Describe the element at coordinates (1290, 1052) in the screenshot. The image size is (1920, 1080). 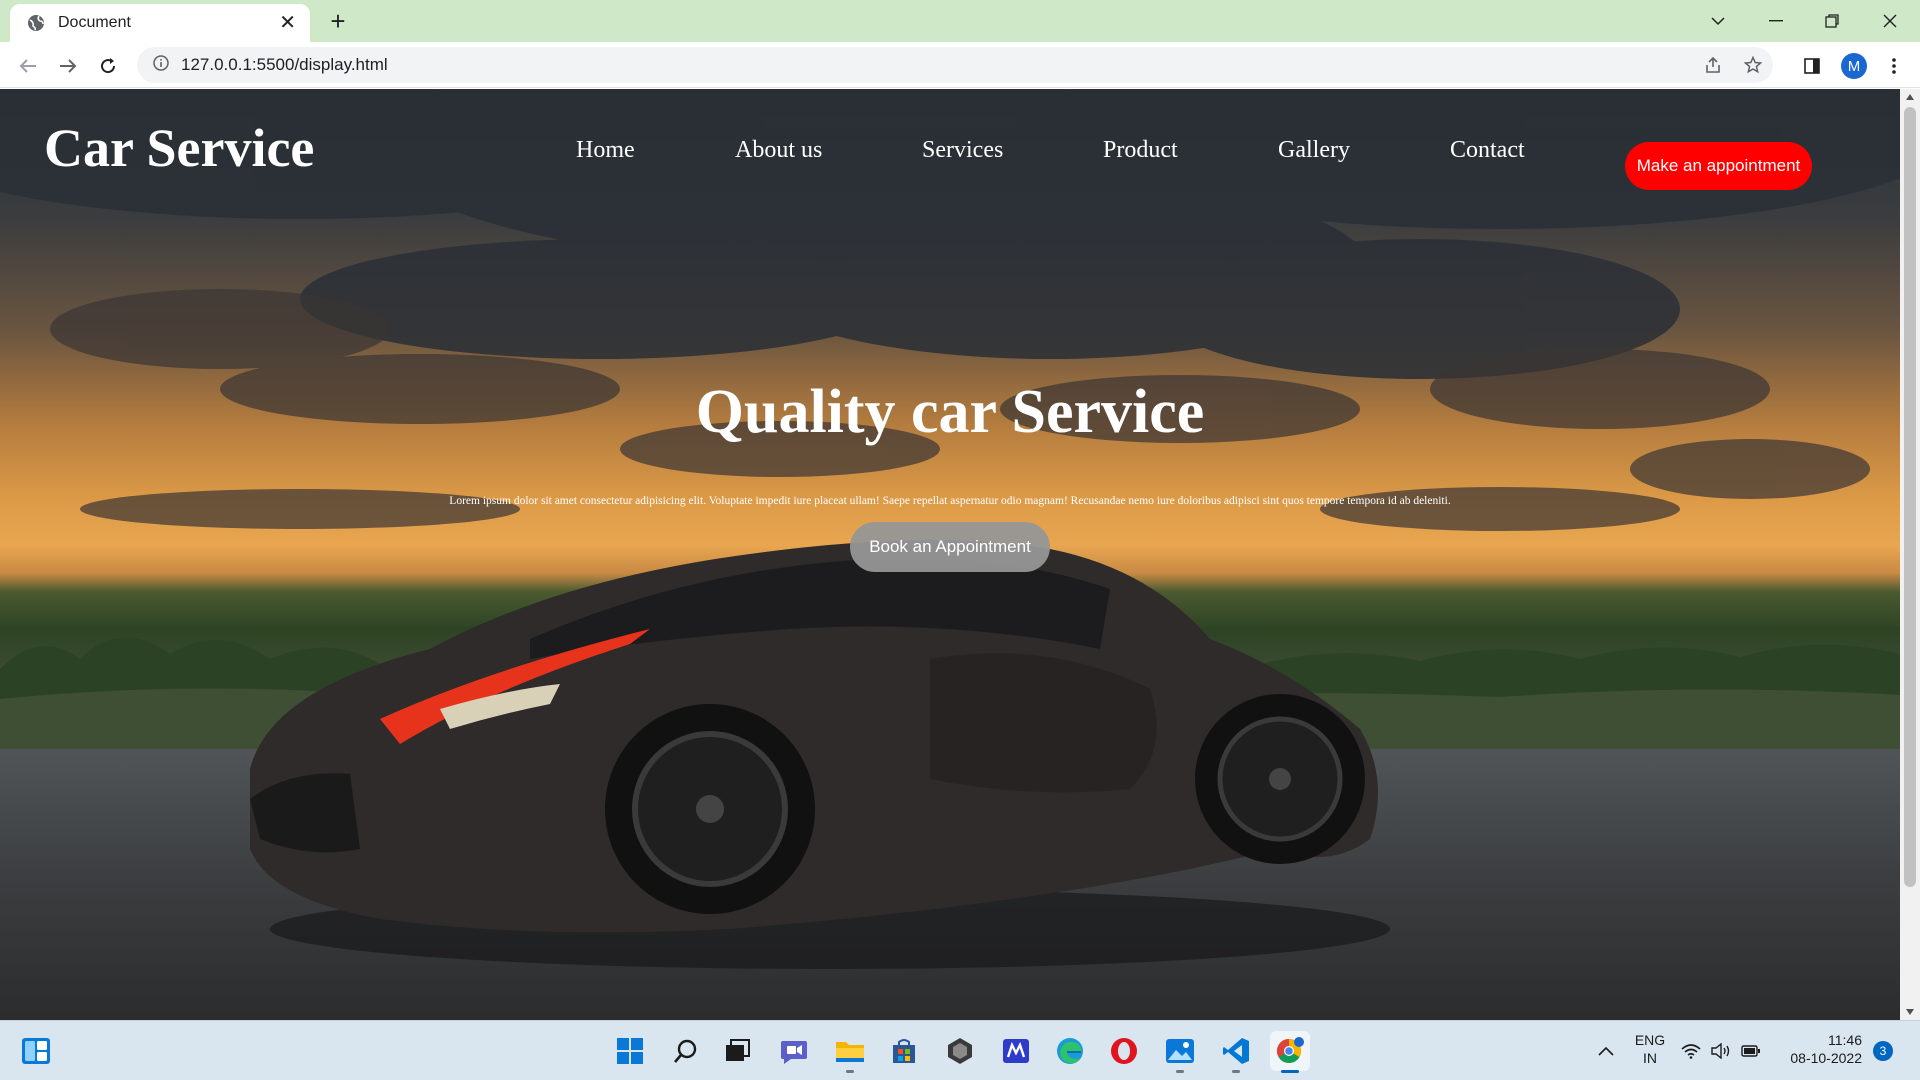
I see `chrome-icon` at that location.